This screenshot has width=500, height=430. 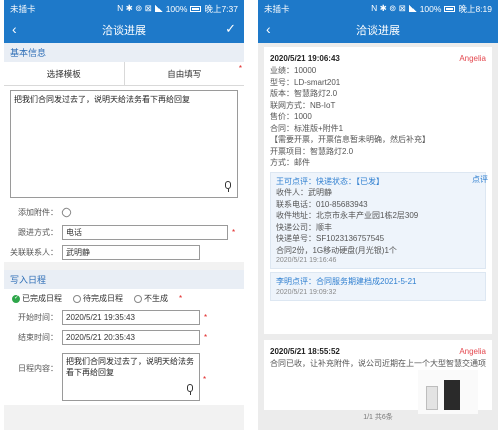 What do you see at coordinates (322, 204) in the screenshot?
I see `comment-line: 联系电话：010-85683943` at bounding box center [322, 204].